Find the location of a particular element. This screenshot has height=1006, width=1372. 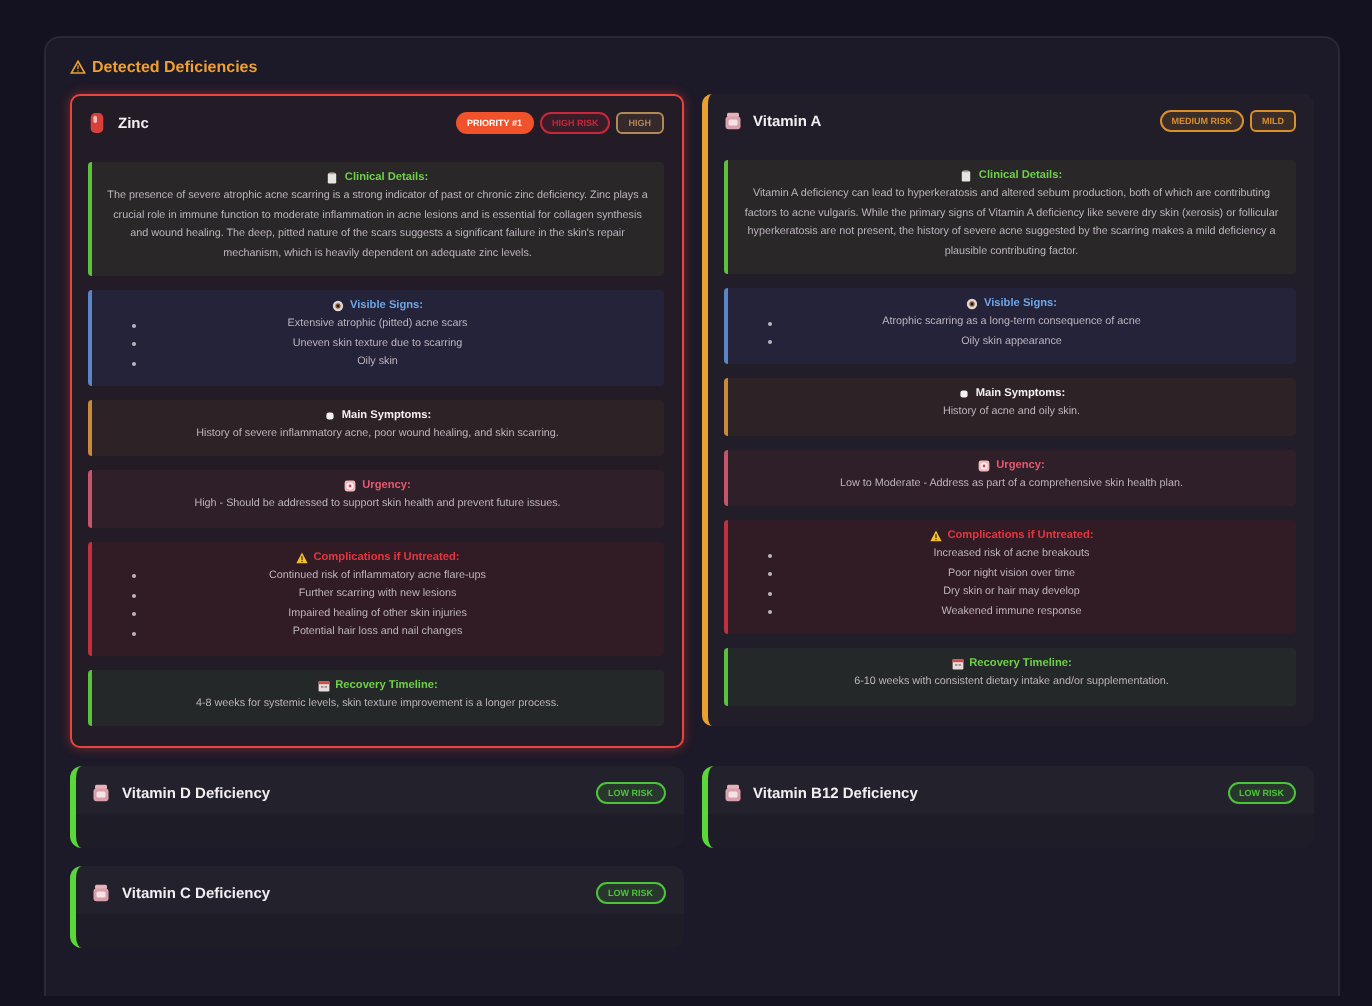

pill-icon is located at coordinates (97, 123).